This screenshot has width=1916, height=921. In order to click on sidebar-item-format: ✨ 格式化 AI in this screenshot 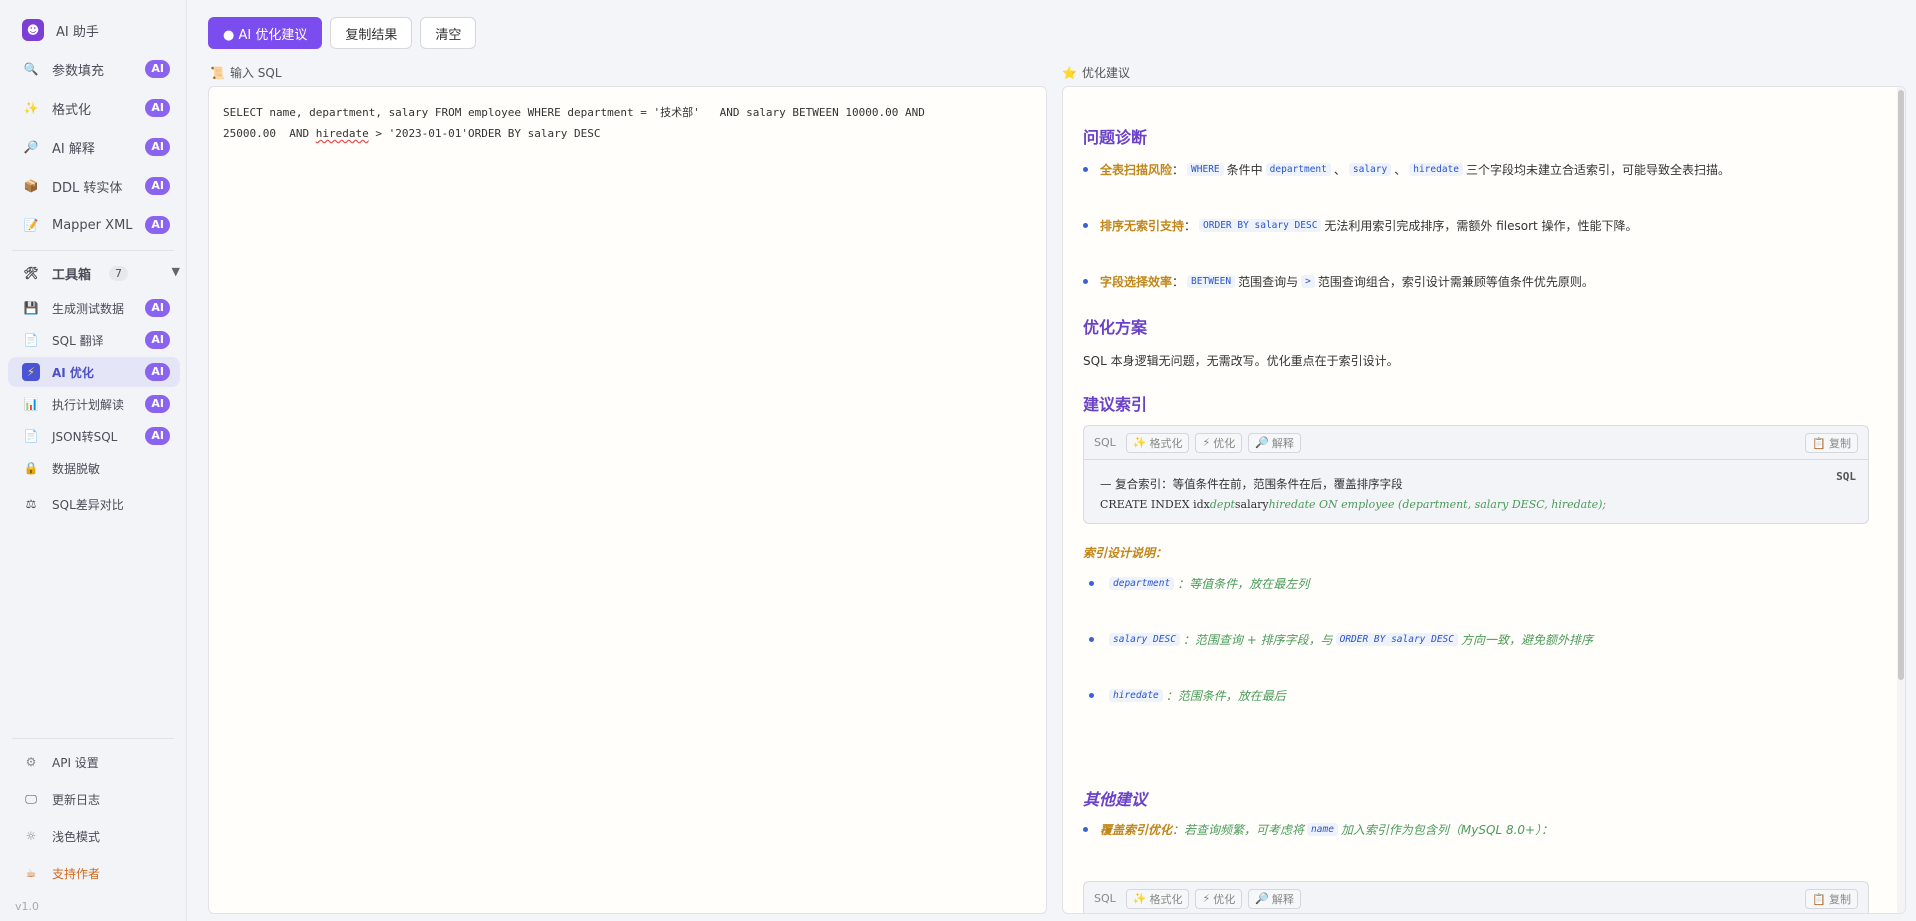, I will do `click(94, 108)`.